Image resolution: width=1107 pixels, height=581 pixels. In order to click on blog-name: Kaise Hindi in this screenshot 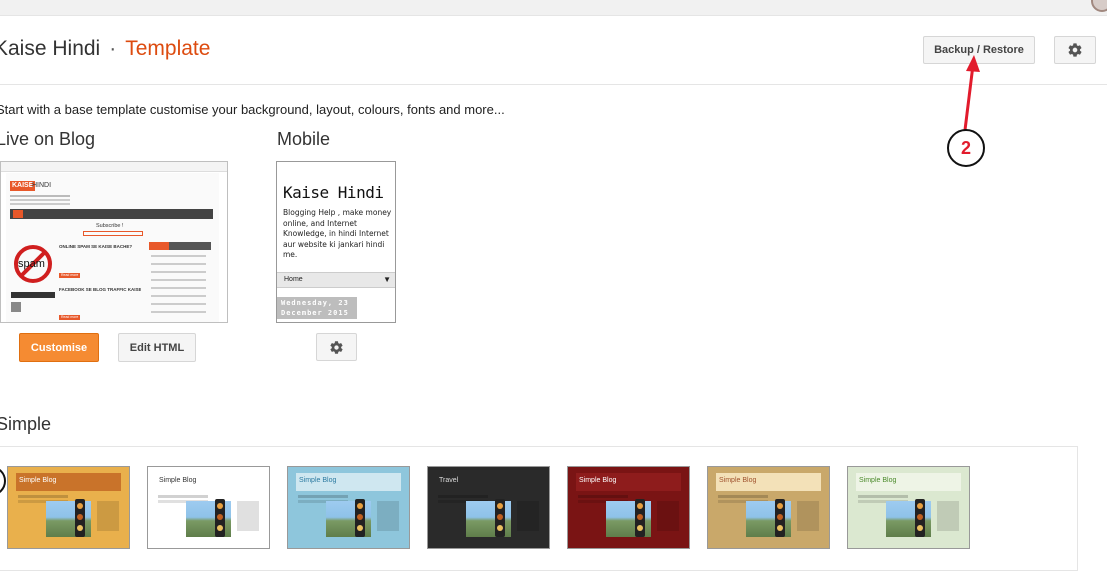, I will do `click(50, 48)`.